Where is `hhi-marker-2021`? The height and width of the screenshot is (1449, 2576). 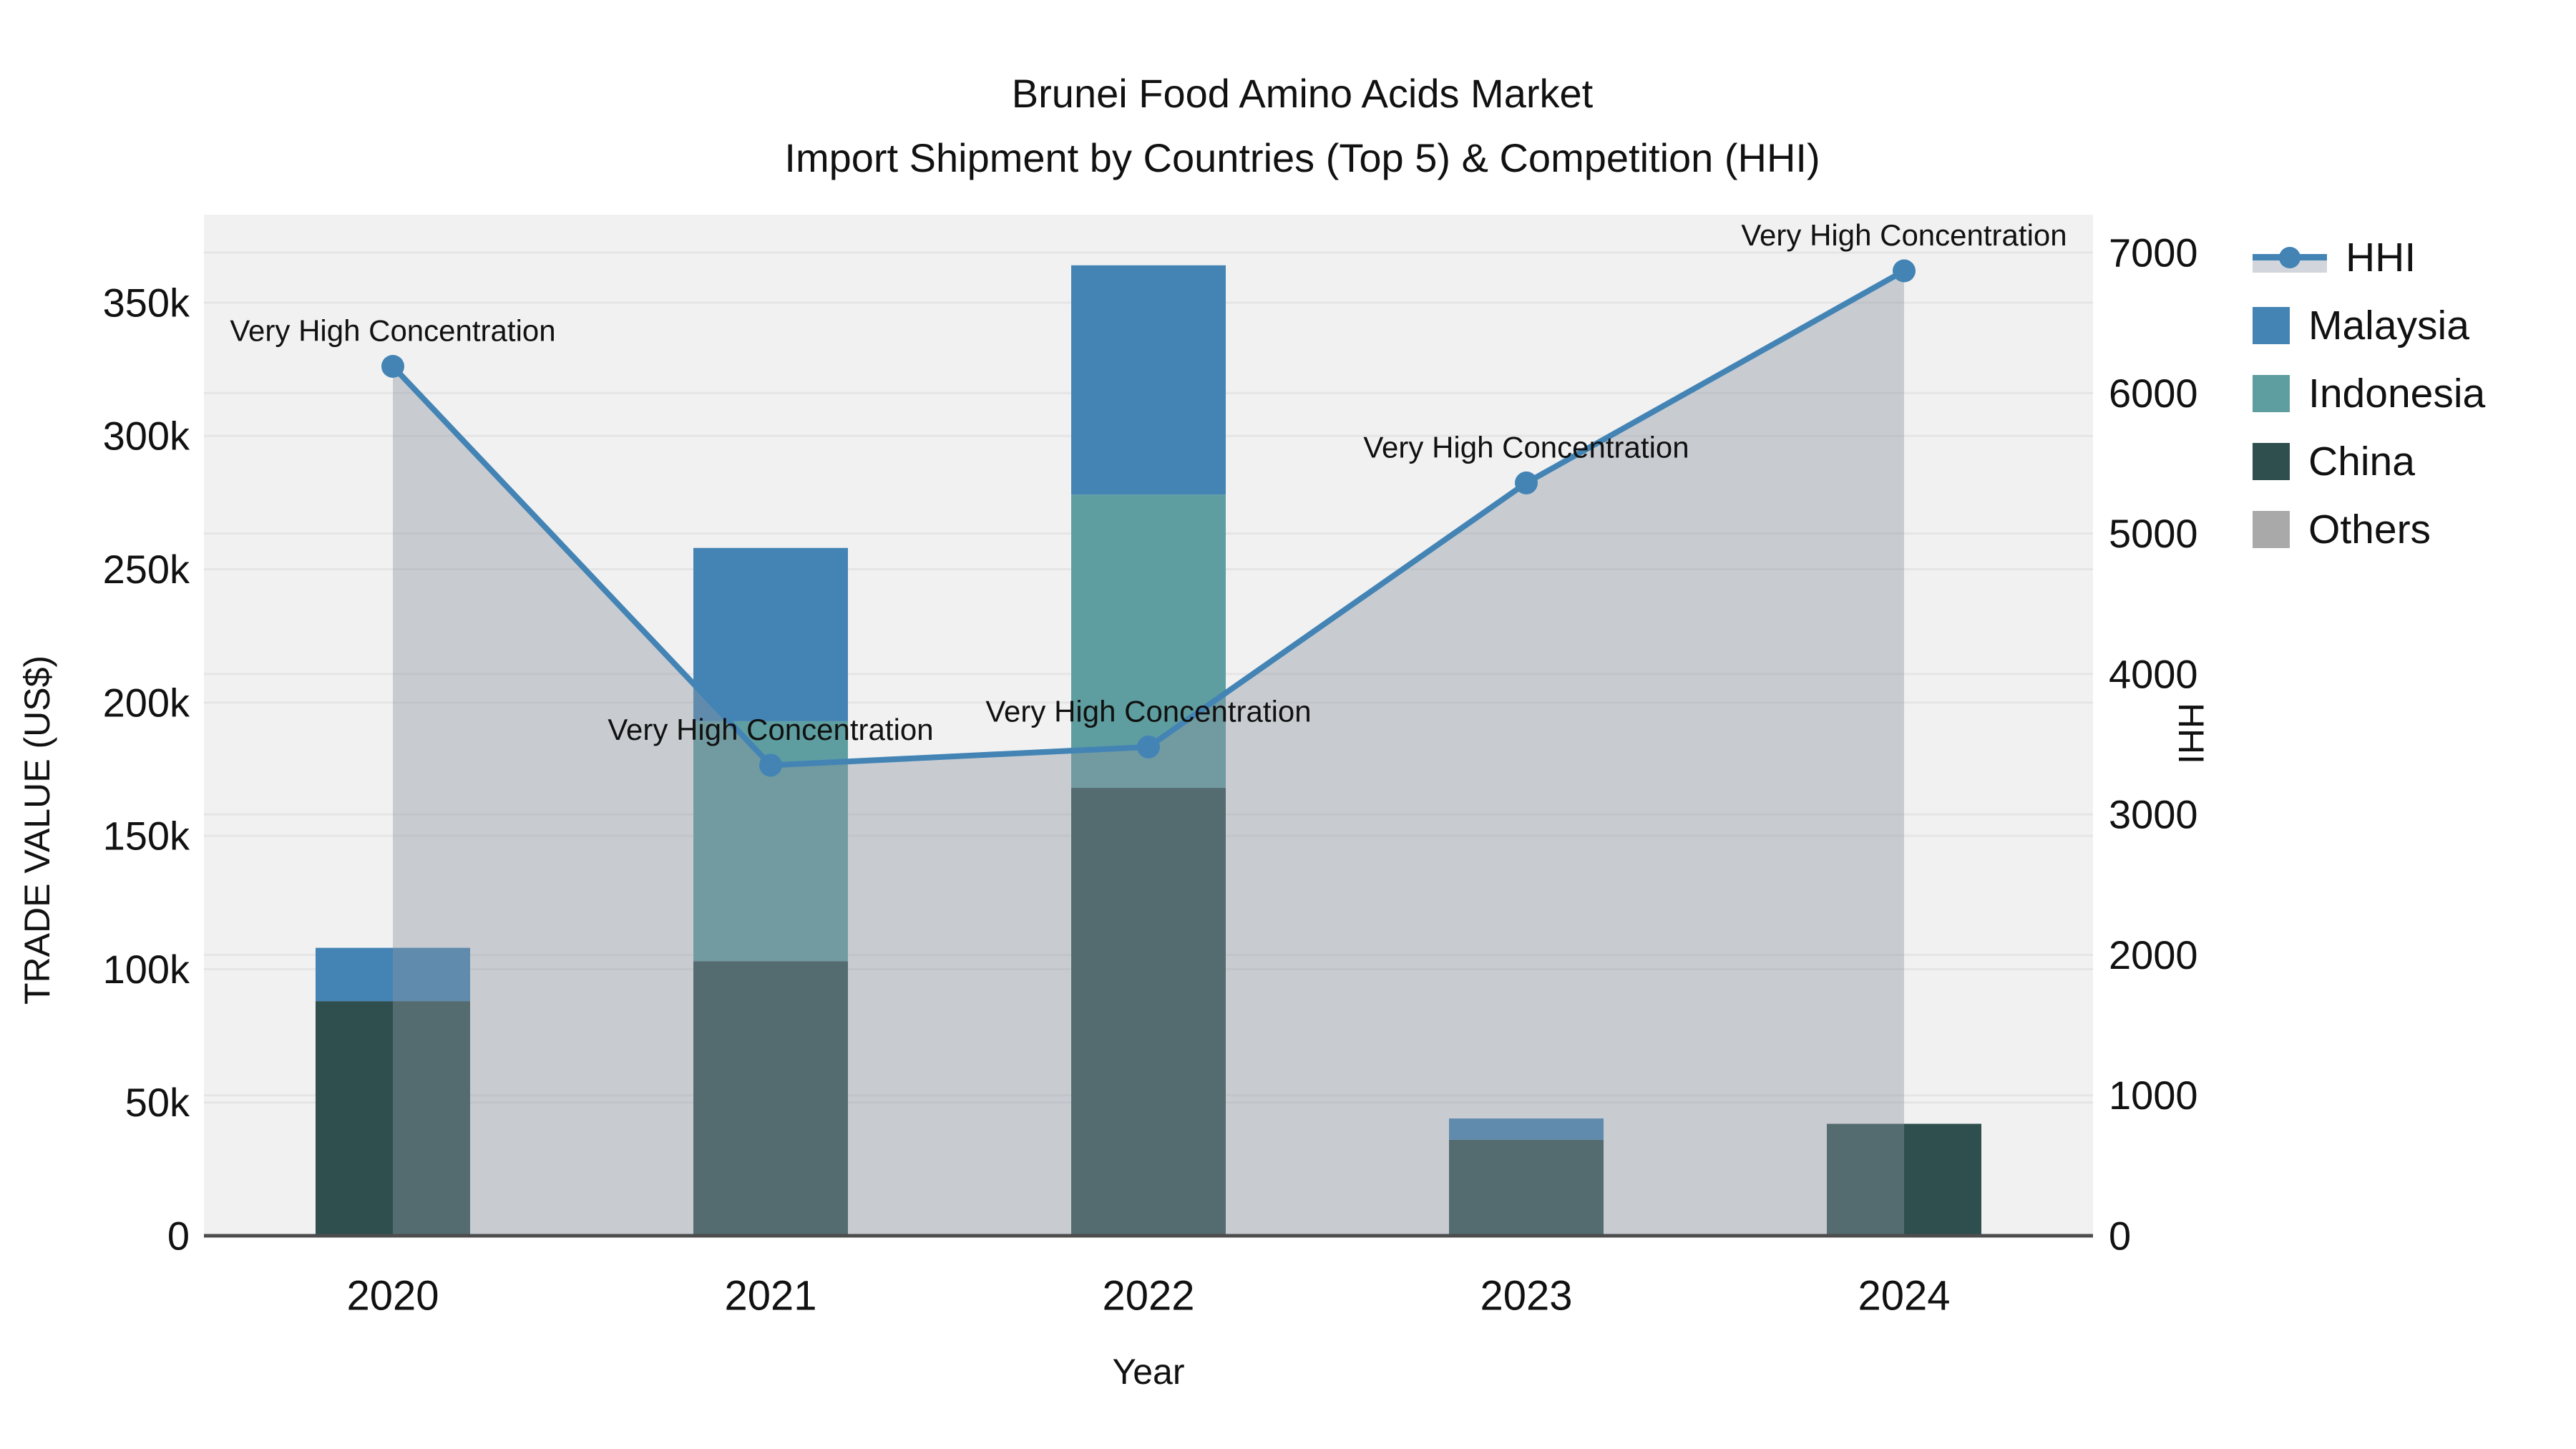 hhi-marker-2021 is located at coordinates (770, 765).